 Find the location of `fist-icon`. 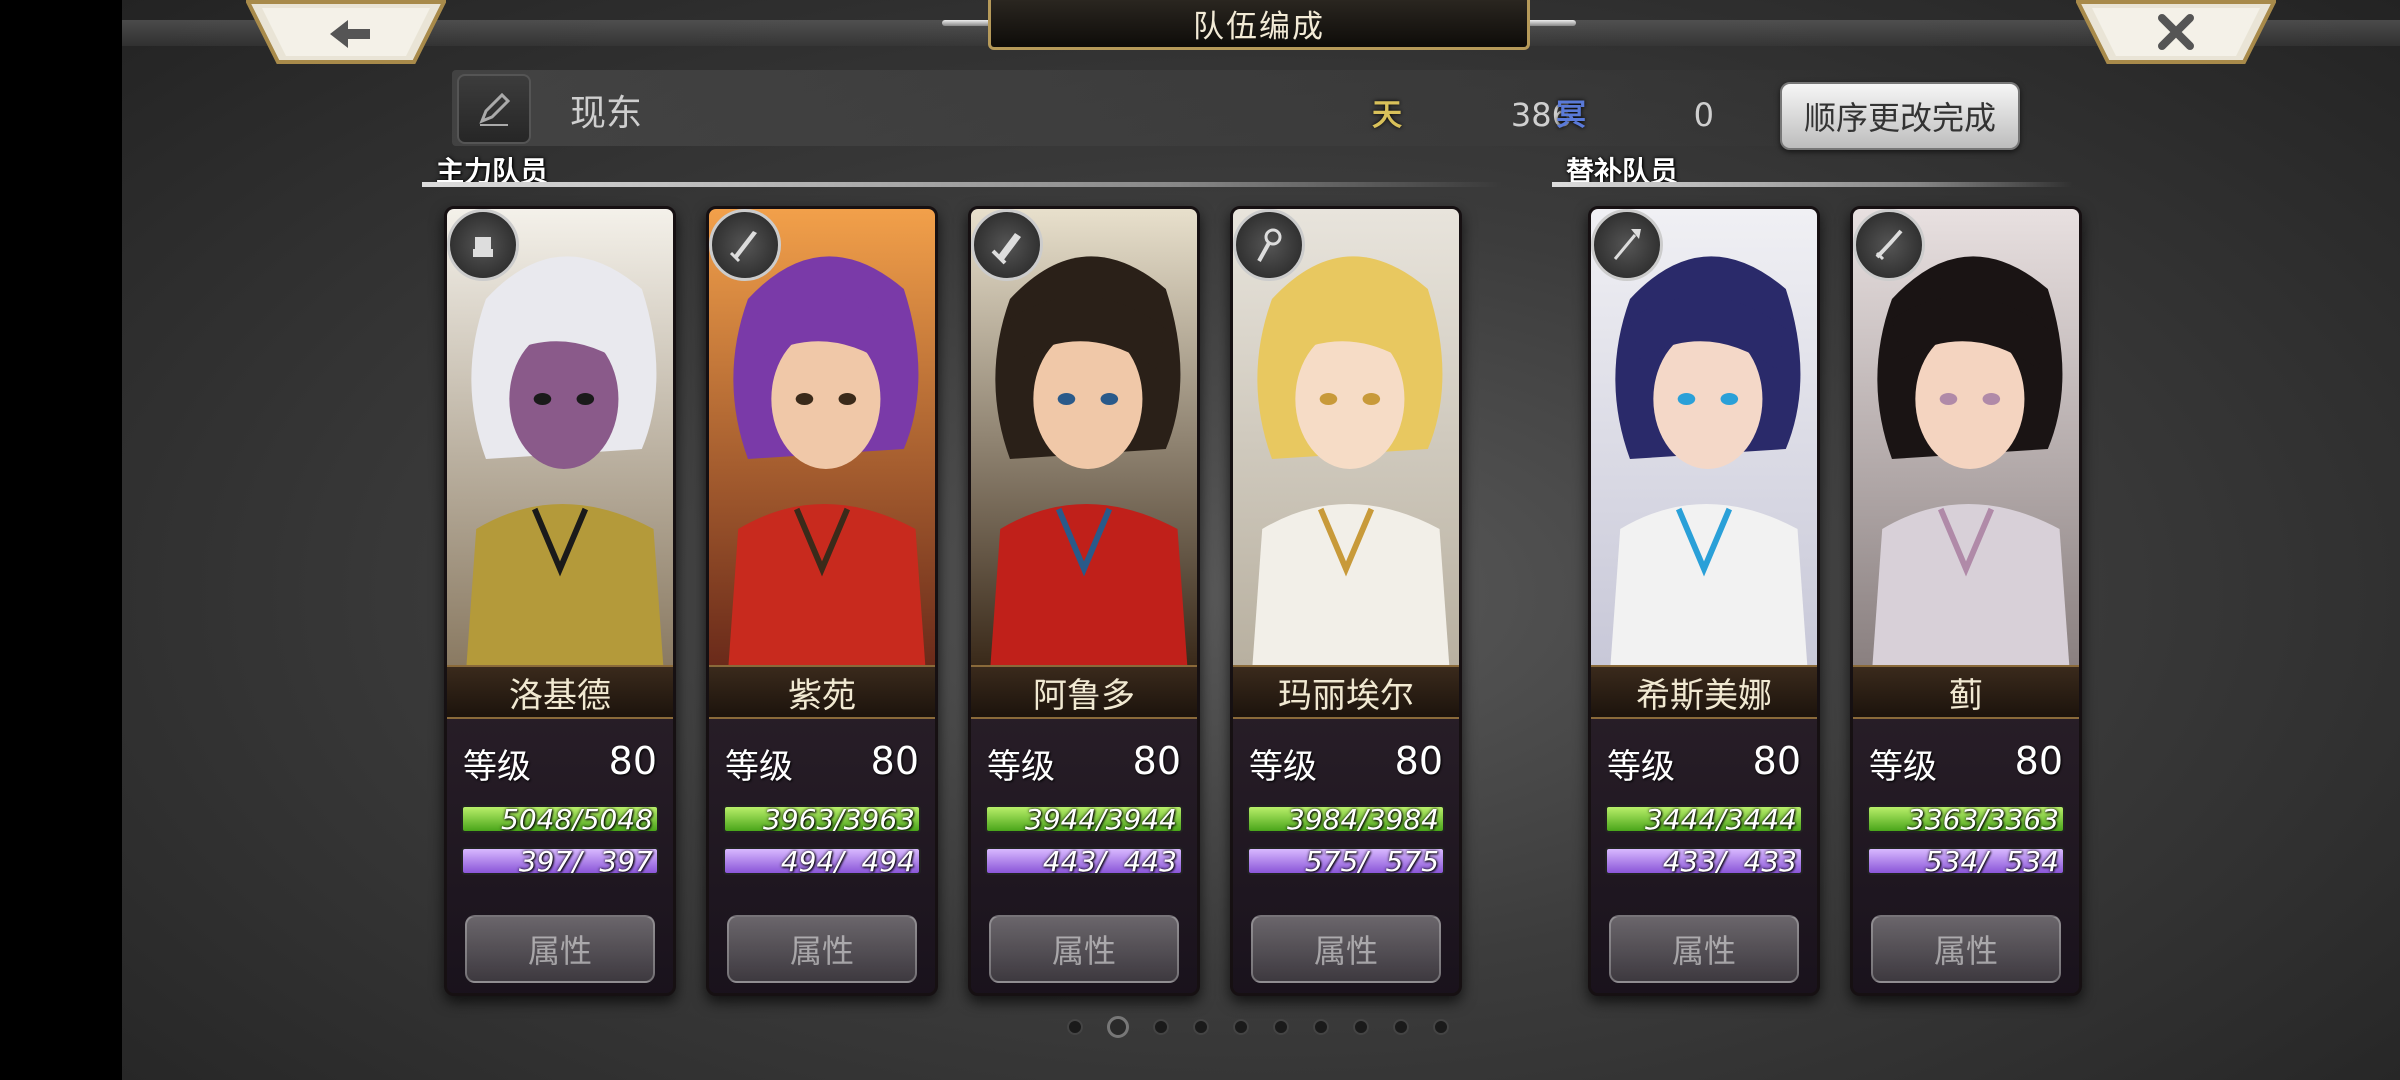

fist-icon is located at coordinates (483, 245).